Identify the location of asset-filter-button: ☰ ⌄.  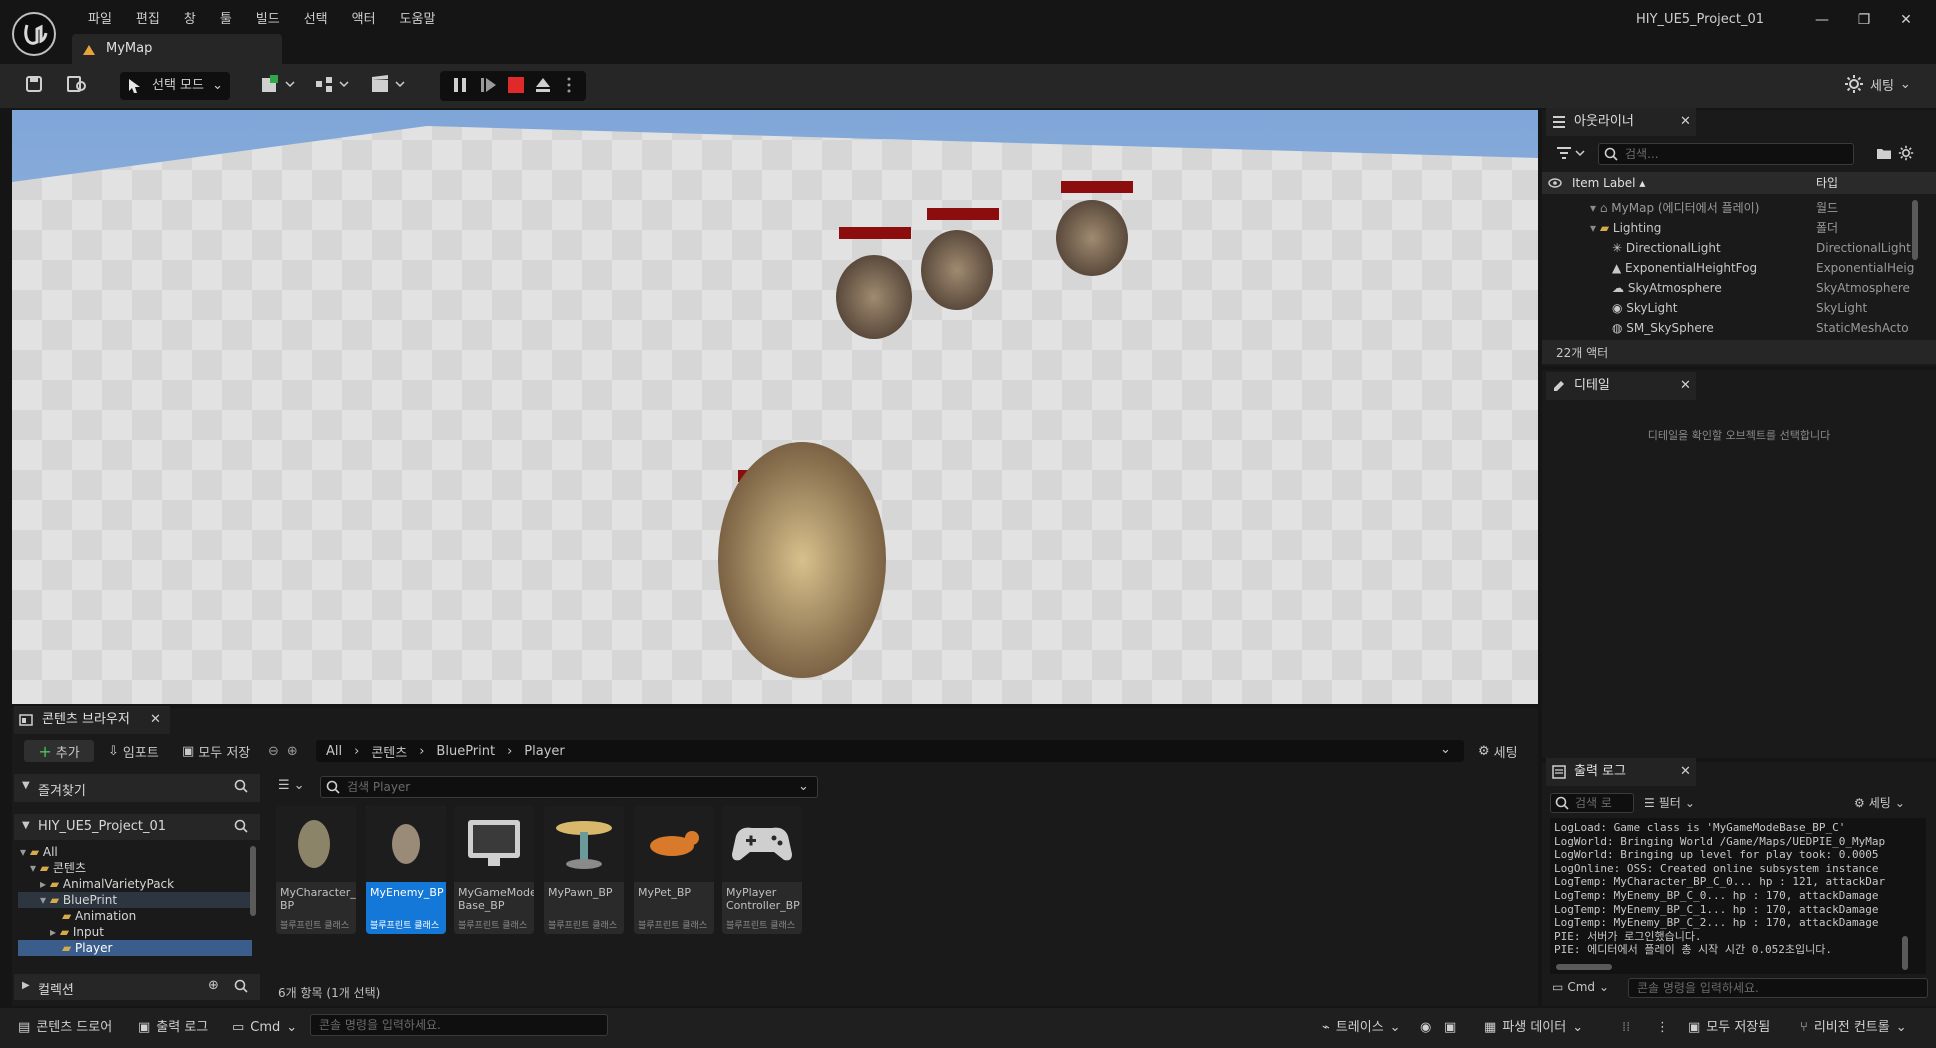
(291, 785).